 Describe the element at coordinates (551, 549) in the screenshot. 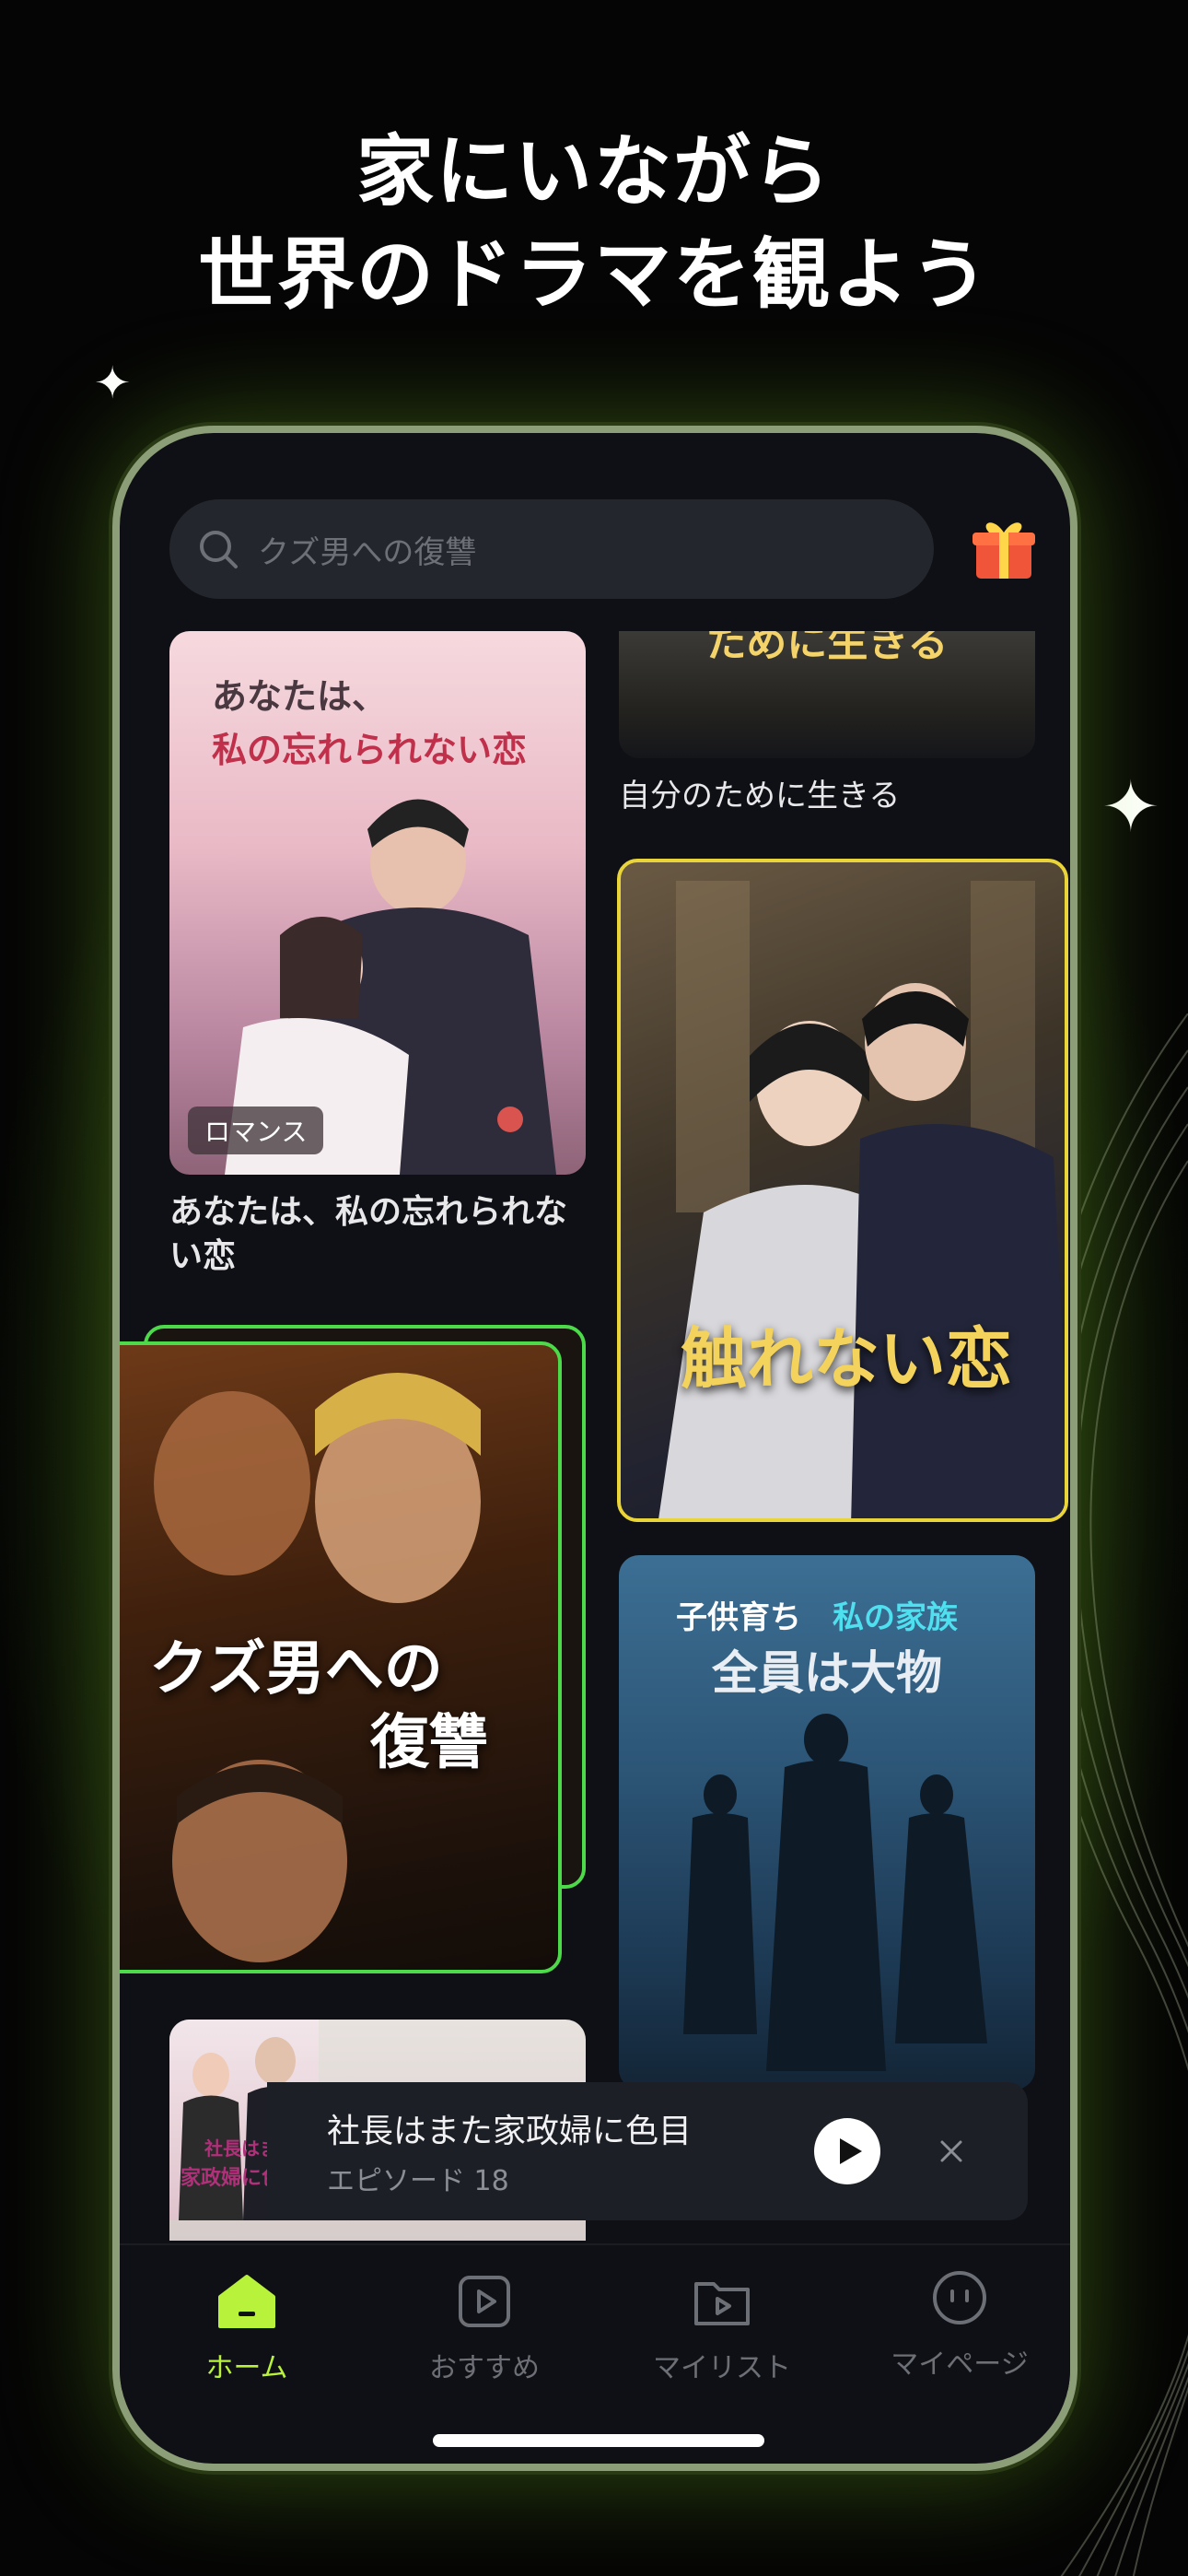

I see `search-bar: クズ男への復讐` at that location.